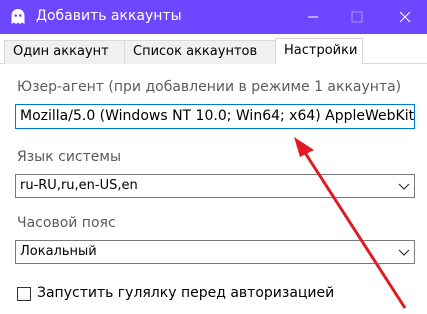  What do you see at coordinates (18, 16) in the screenshot?
I see `ghost-icon` at bounding box center [18, 16].